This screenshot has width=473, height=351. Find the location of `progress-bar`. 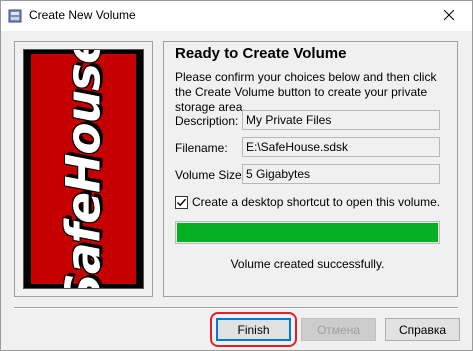

progress-bar is located at coordinates (307, 232).